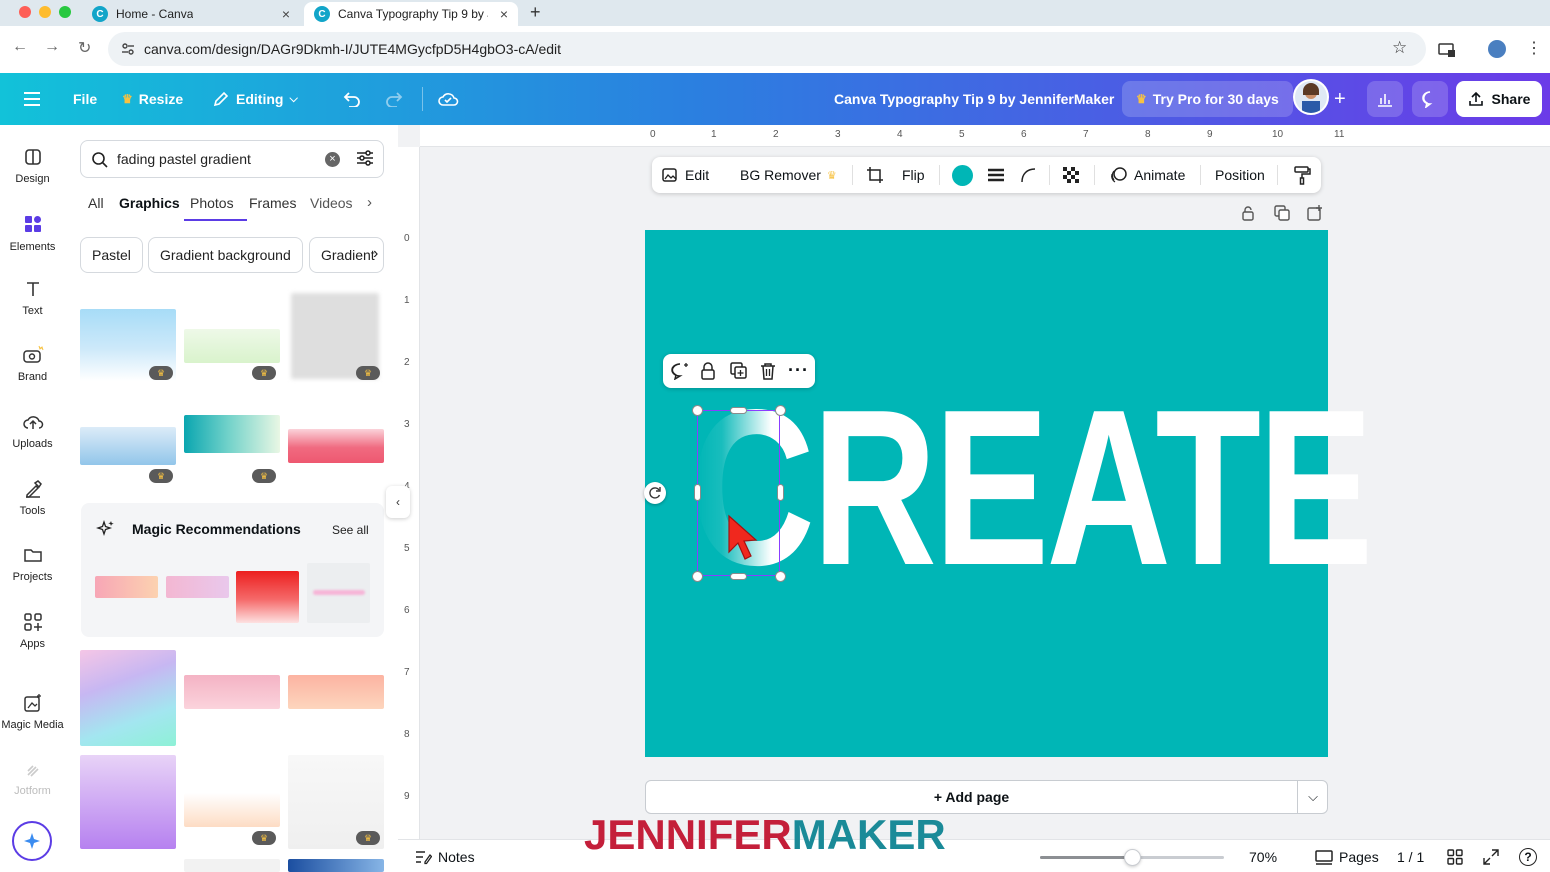 The width and height of the screenshot is (1550, 872). I want to click on rail-item-brand: Brand, so click(32, 364).